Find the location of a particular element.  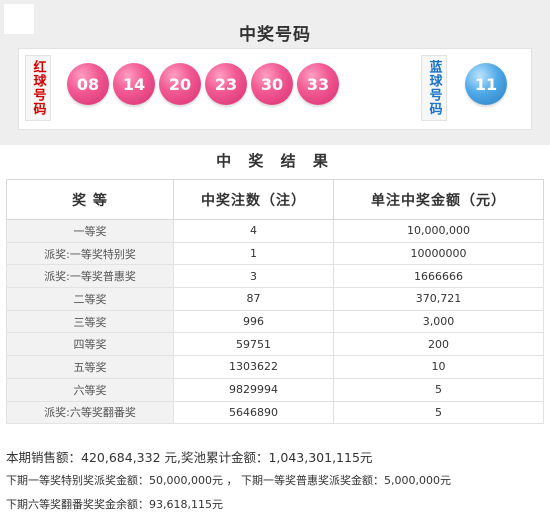

blue-ball: 11 is located at coordinates (486, 84).